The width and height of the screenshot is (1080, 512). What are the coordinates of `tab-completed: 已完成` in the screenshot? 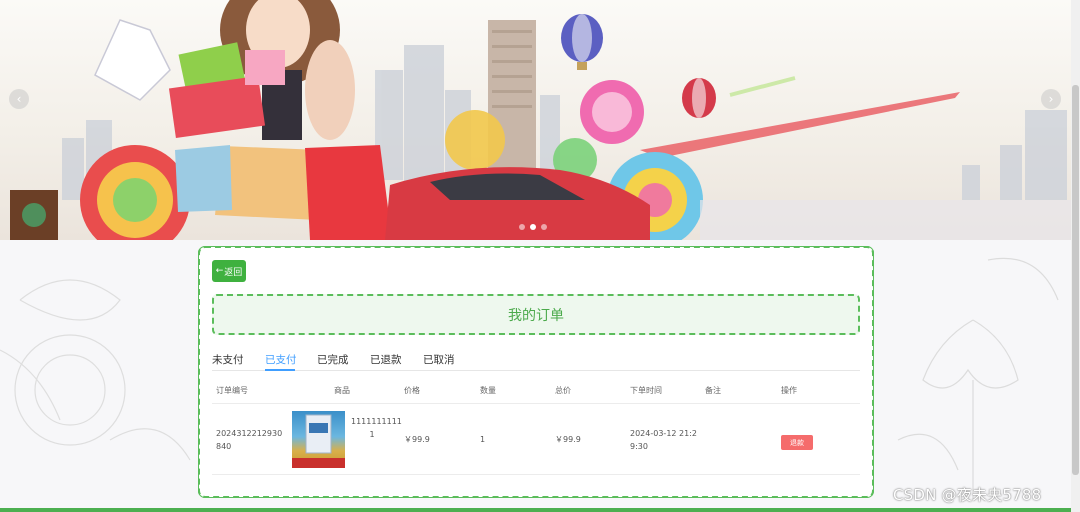 It's located at (333, 359).